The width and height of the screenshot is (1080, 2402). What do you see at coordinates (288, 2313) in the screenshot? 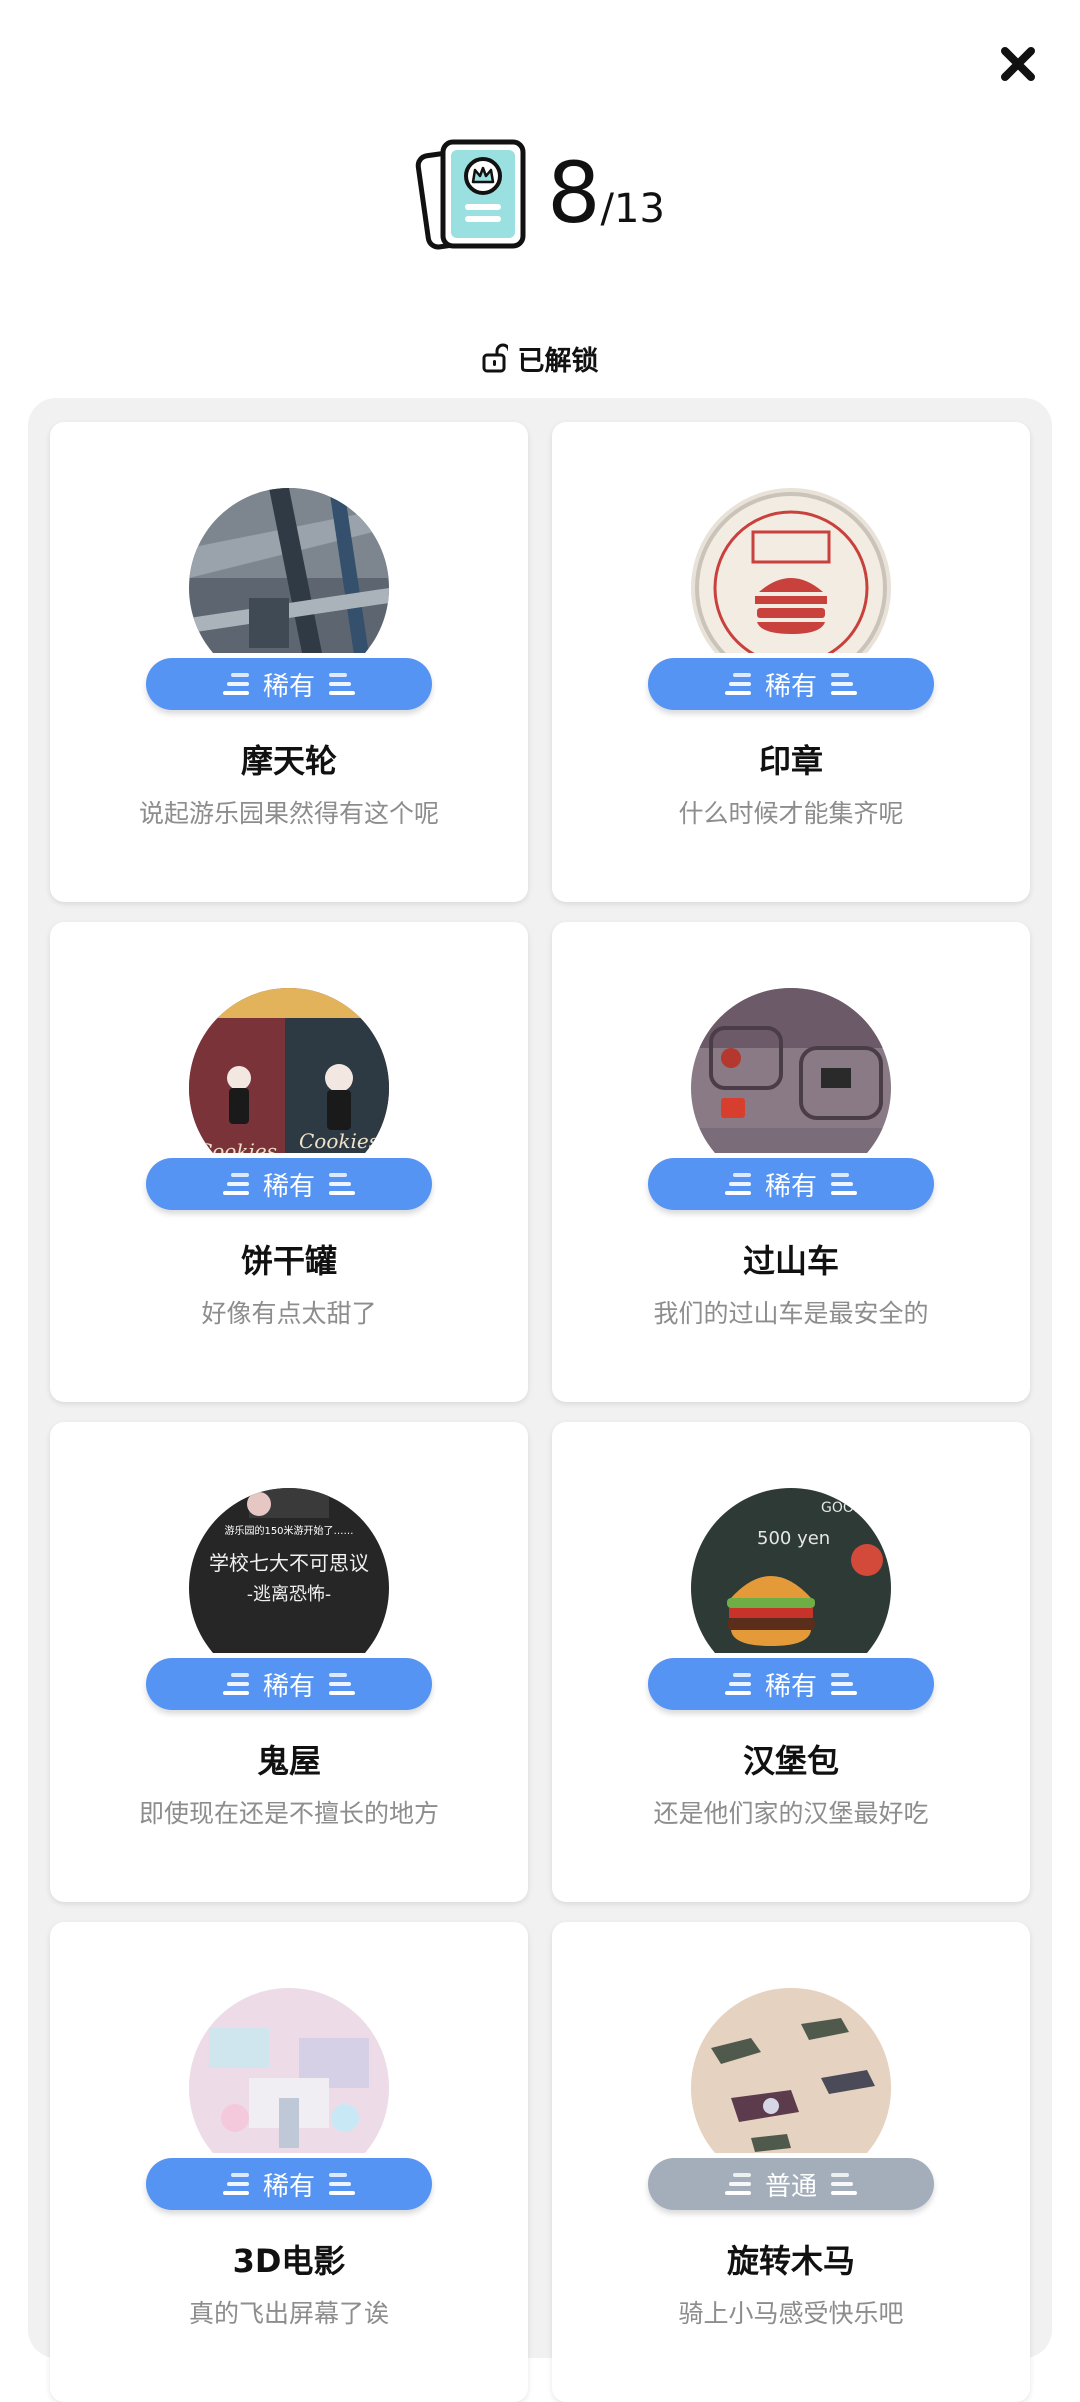
I see `card-description: 真的飞出屏幕了诶` at bounding box center [288, 2313].